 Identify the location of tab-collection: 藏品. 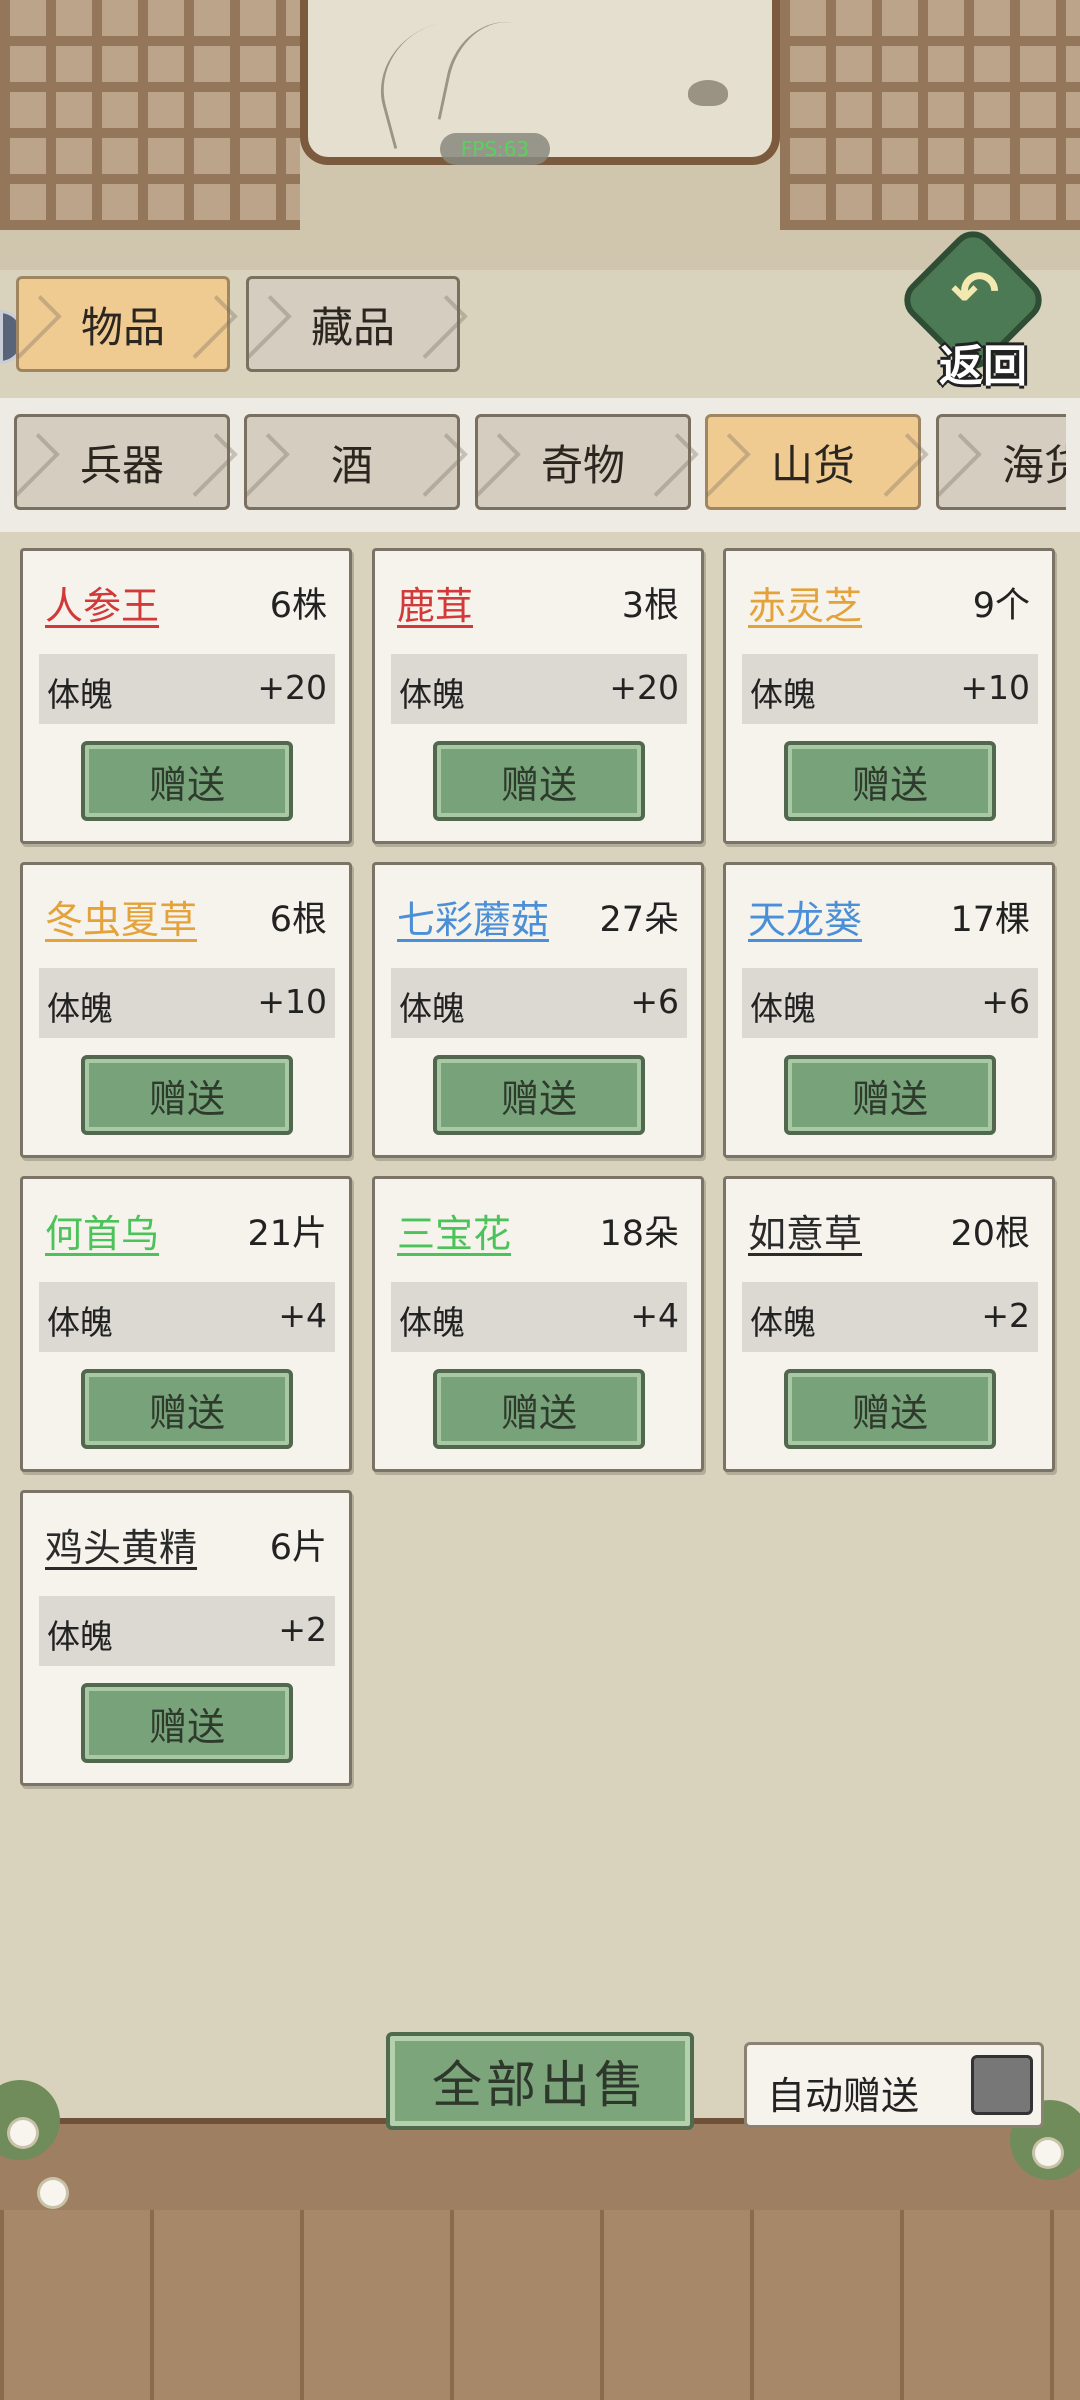
(353, 324).